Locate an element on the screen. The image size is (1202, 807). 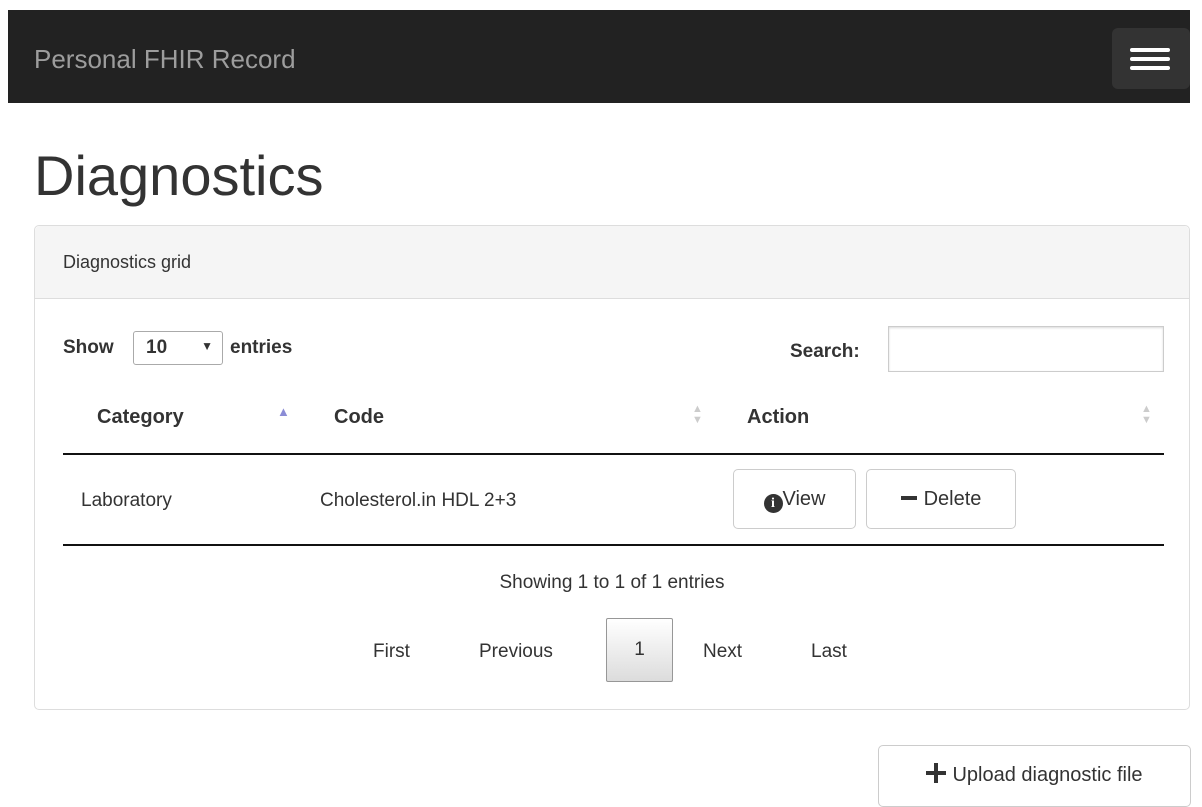
minus-icon is located at coordinates (908, 498).